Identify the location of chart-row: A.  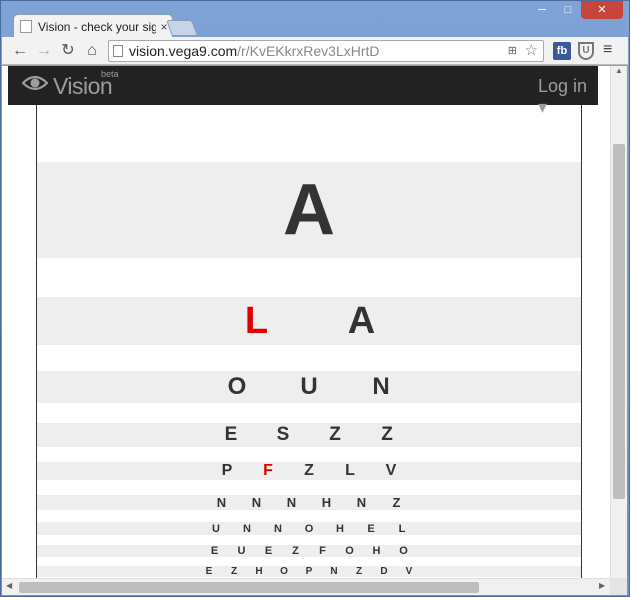
(309, 210).